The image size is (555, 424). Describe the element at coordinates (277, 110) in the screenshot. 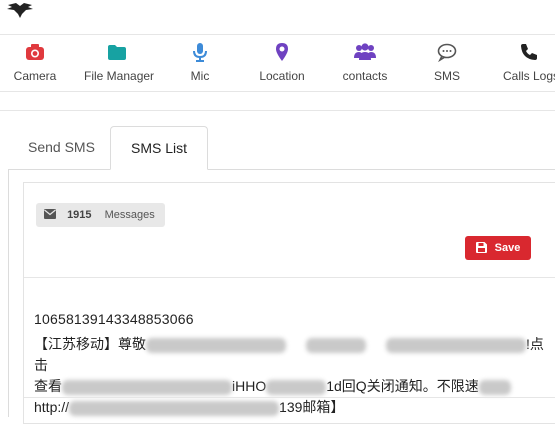

I see `section-divider` at that location.